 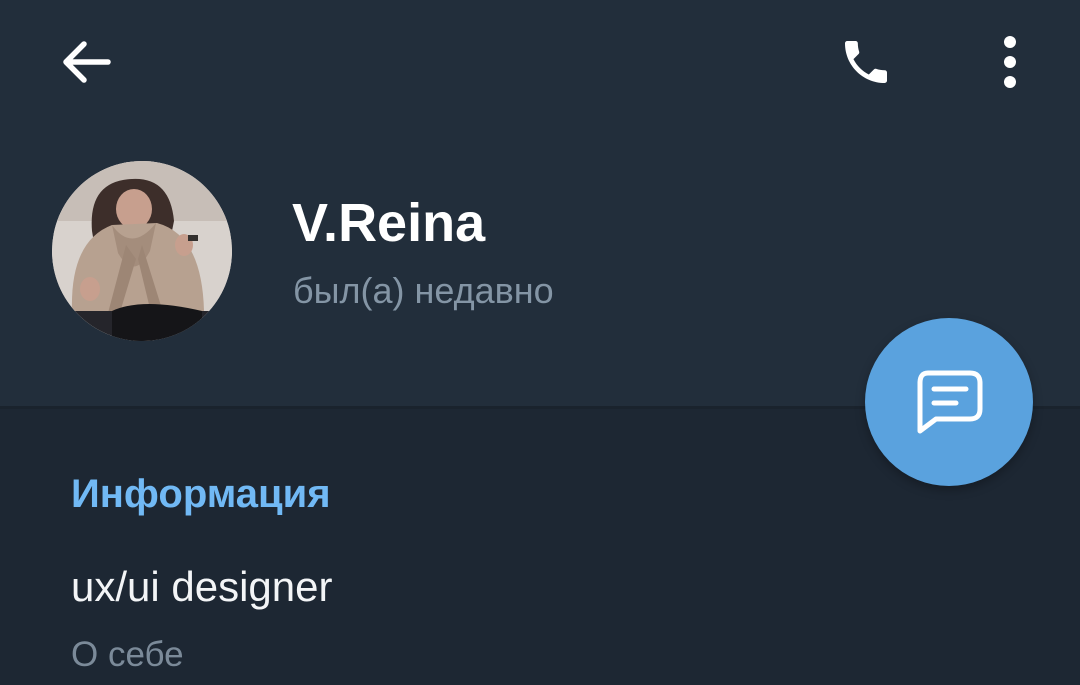 I want to click on more-options-button, so click(x=1010, y=62).